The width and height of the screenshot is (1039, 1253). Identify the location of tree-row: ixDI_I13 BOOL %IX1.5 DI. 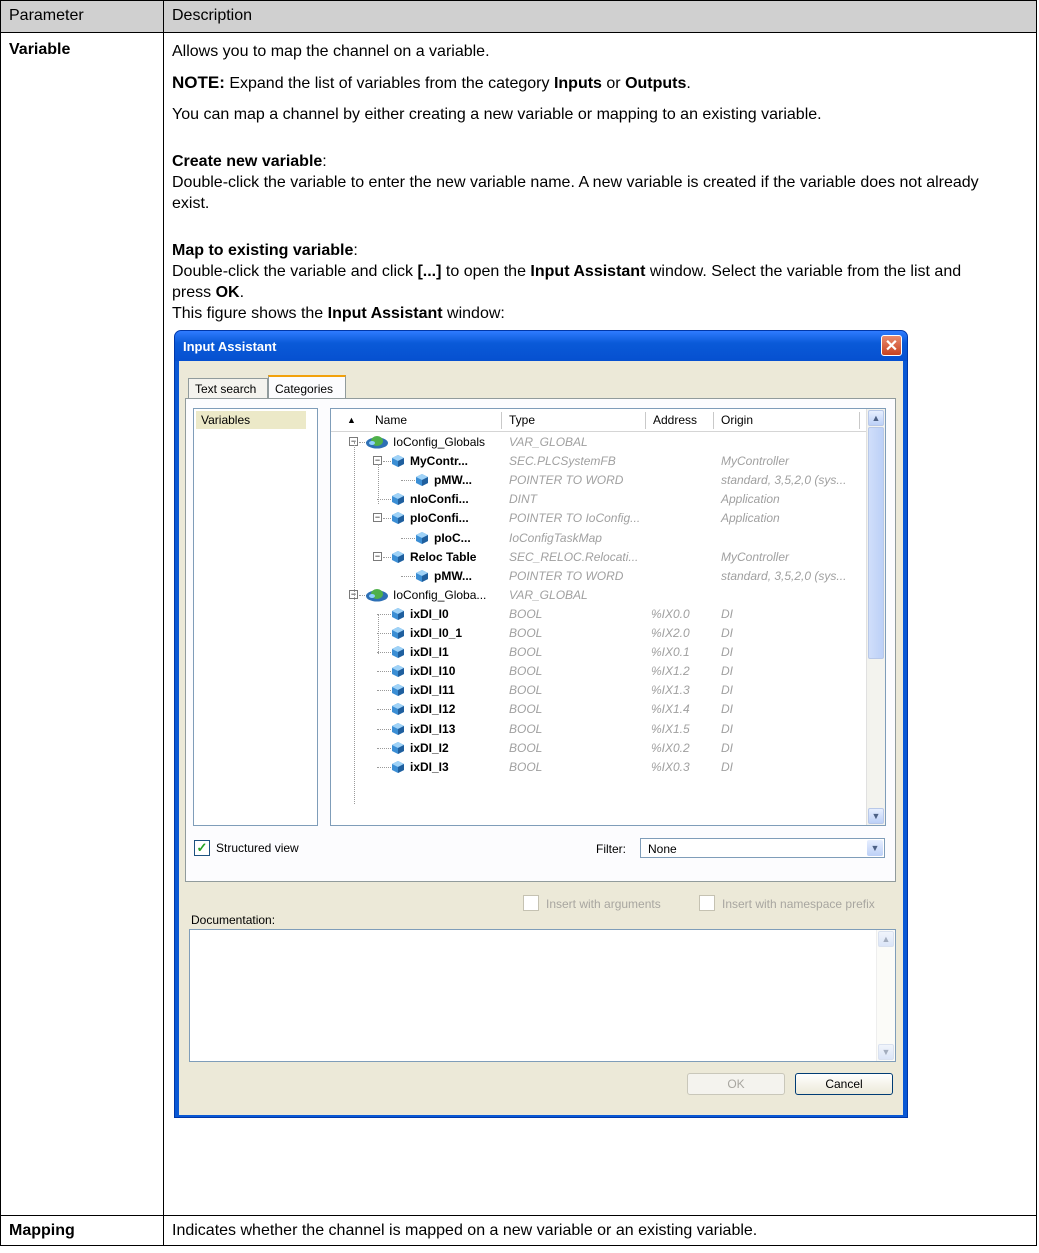
(599, 729).